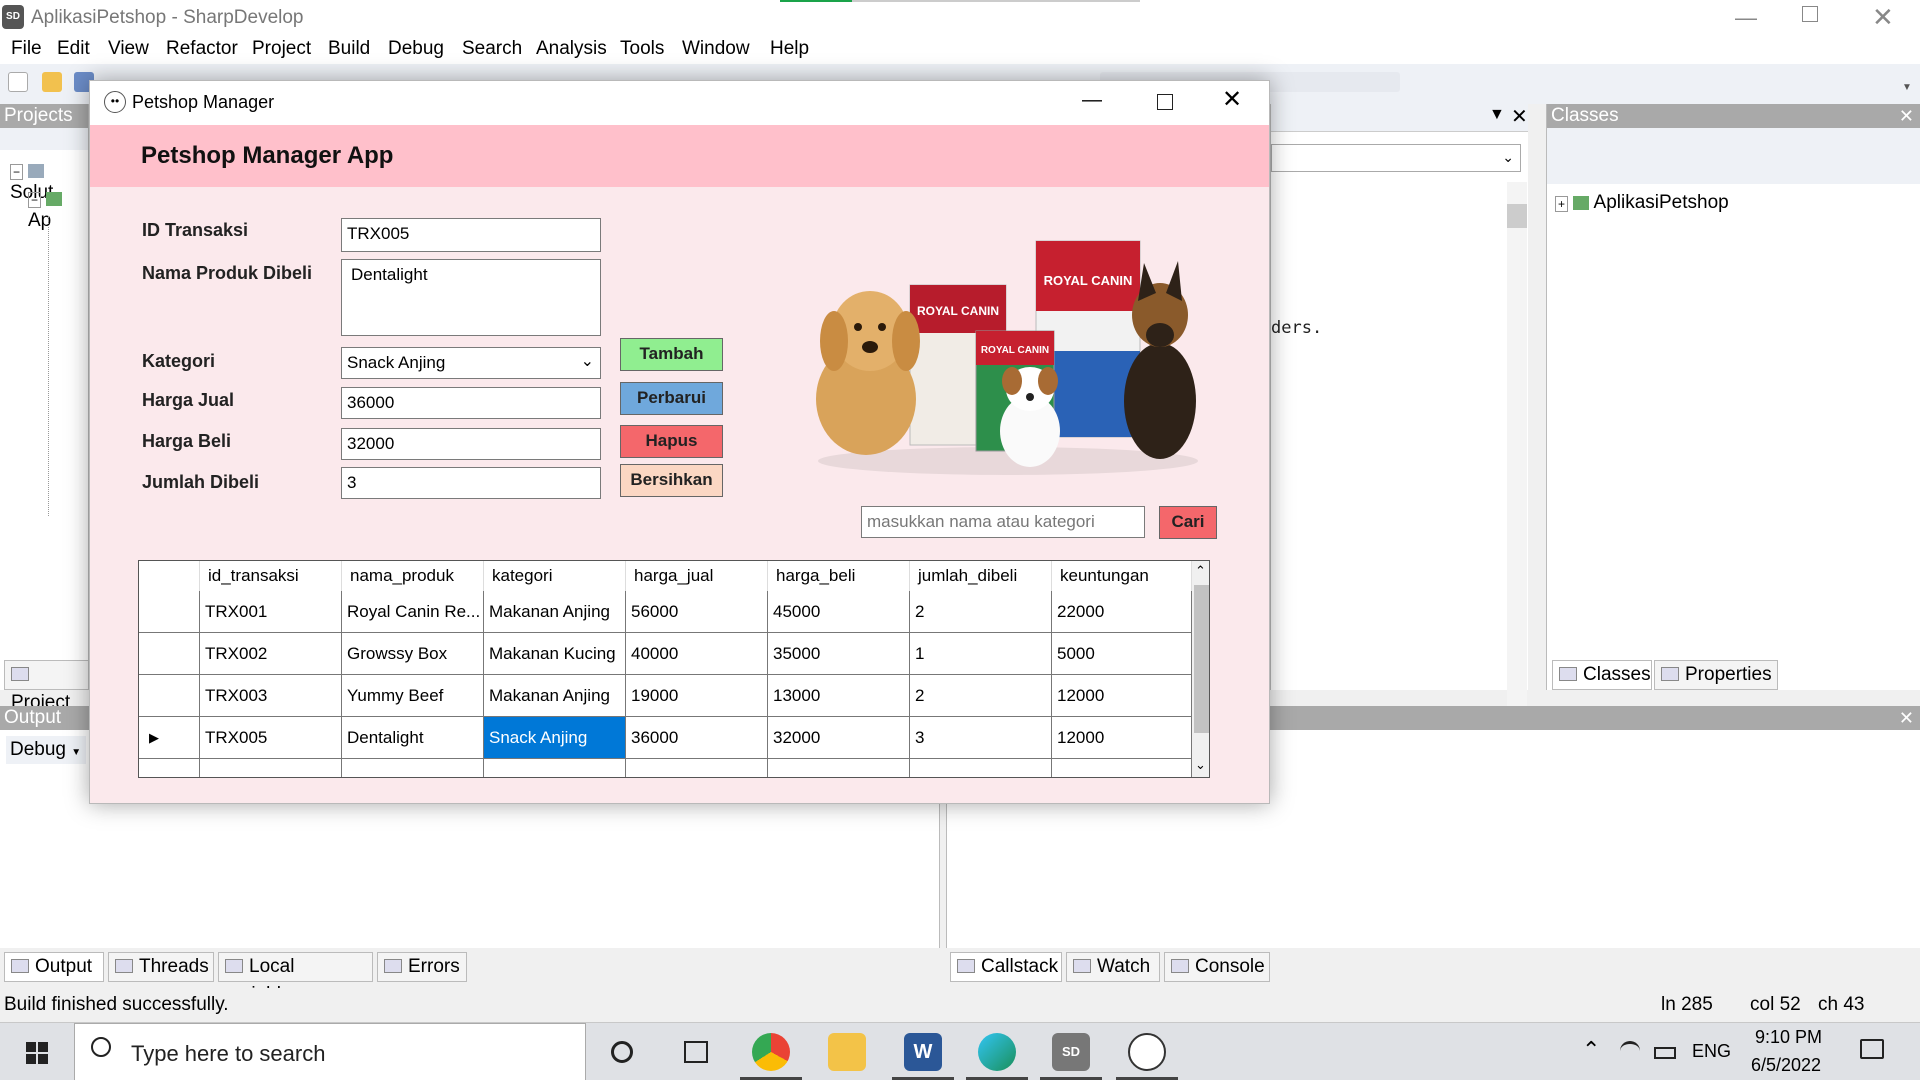 The height and width of the screenshot is (1080, 1920). I want to click on classes-close-icon: ✕, so click(1906, 116).